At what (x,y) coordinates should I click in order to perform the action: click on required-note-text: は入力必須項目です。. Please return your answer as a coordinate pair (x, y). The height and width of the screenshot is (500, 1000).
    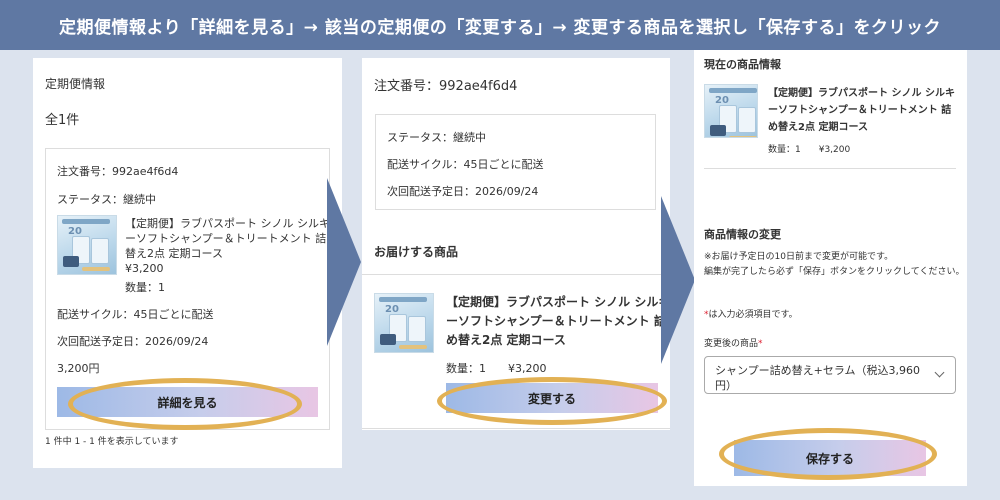
    Looking at the image, I should click on (753, 315).